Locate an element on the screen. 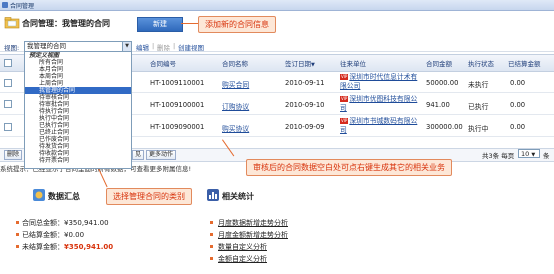  cell-status: 已执行 is located at coordinates (478, 107).